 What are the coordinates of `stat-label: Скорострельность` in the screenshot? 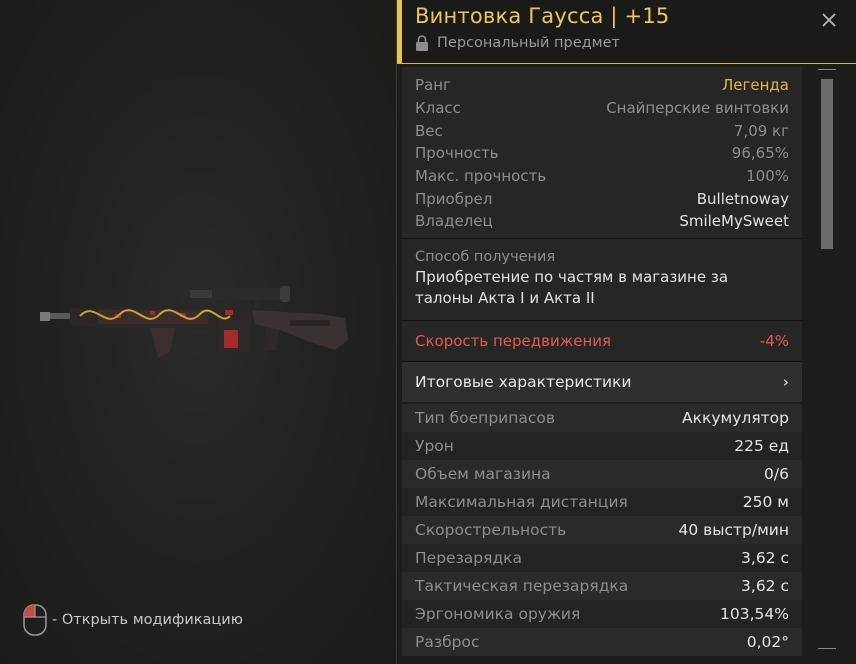 It's located at (491, 530).